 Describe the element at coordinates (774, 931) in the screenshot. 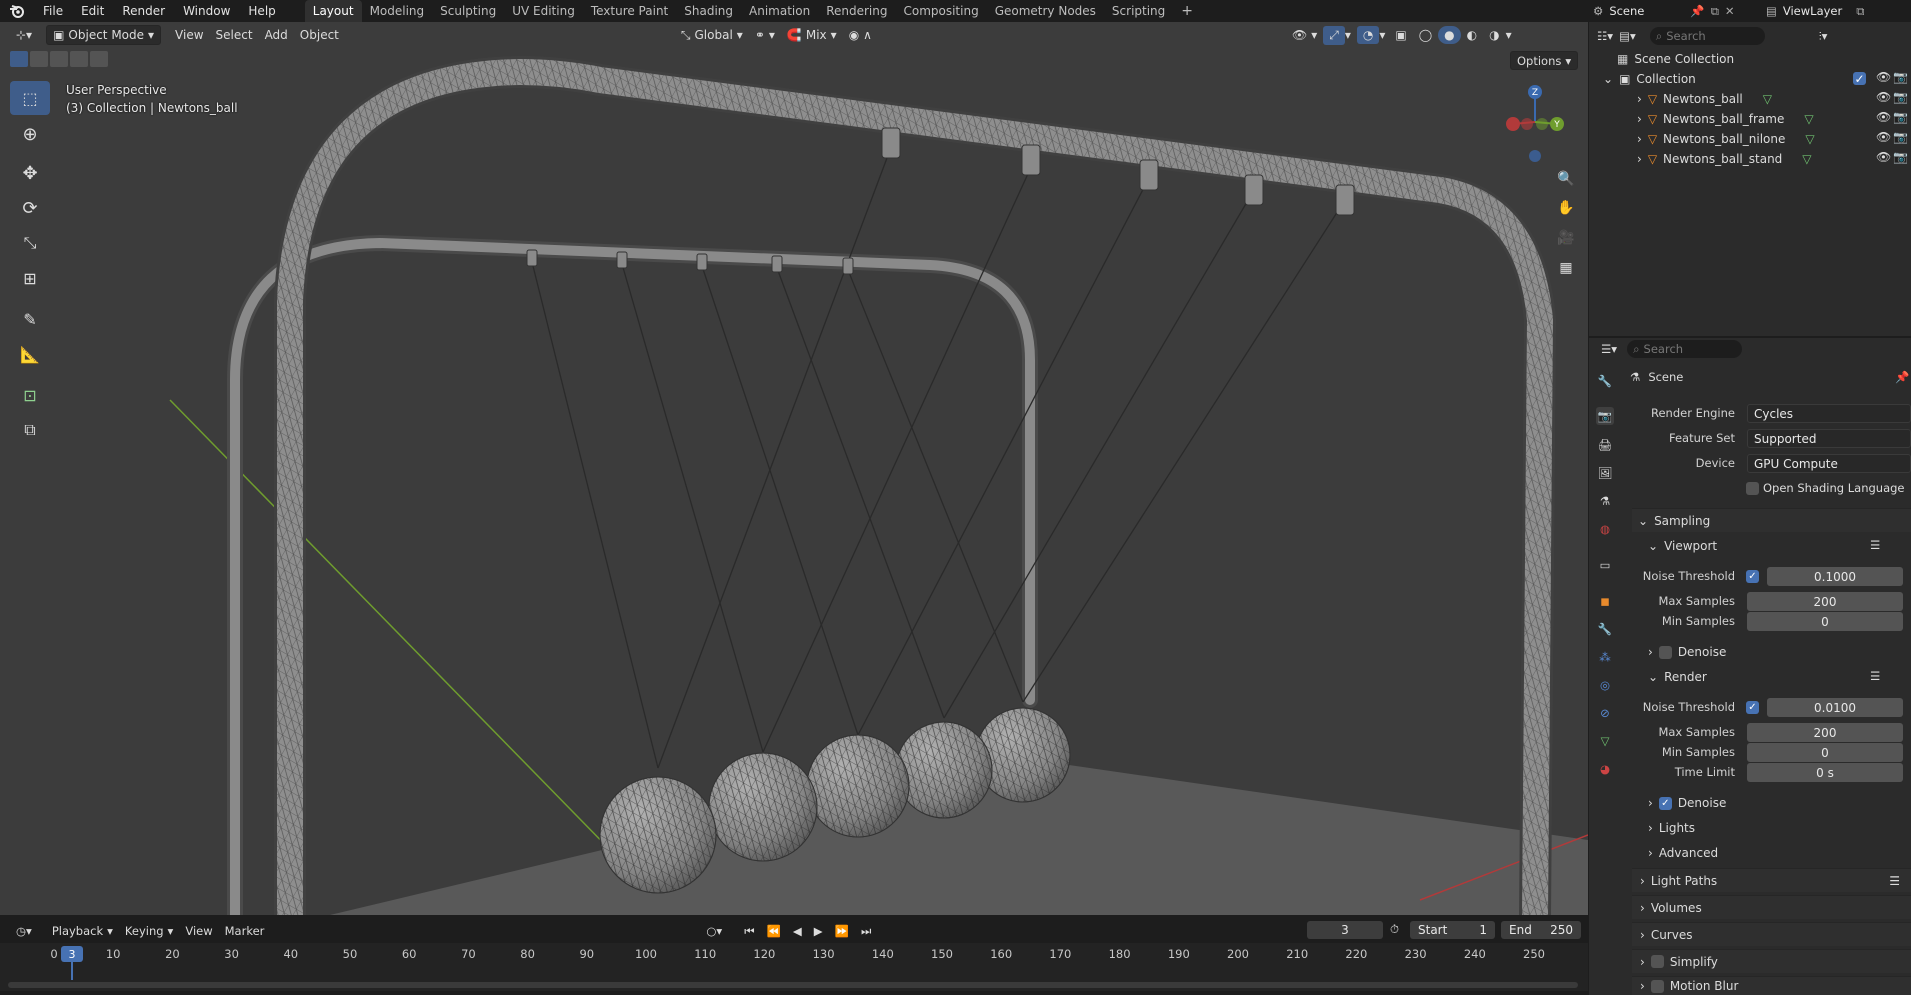

I see `jump-keyframe-back-icon: ⏪` at that location.